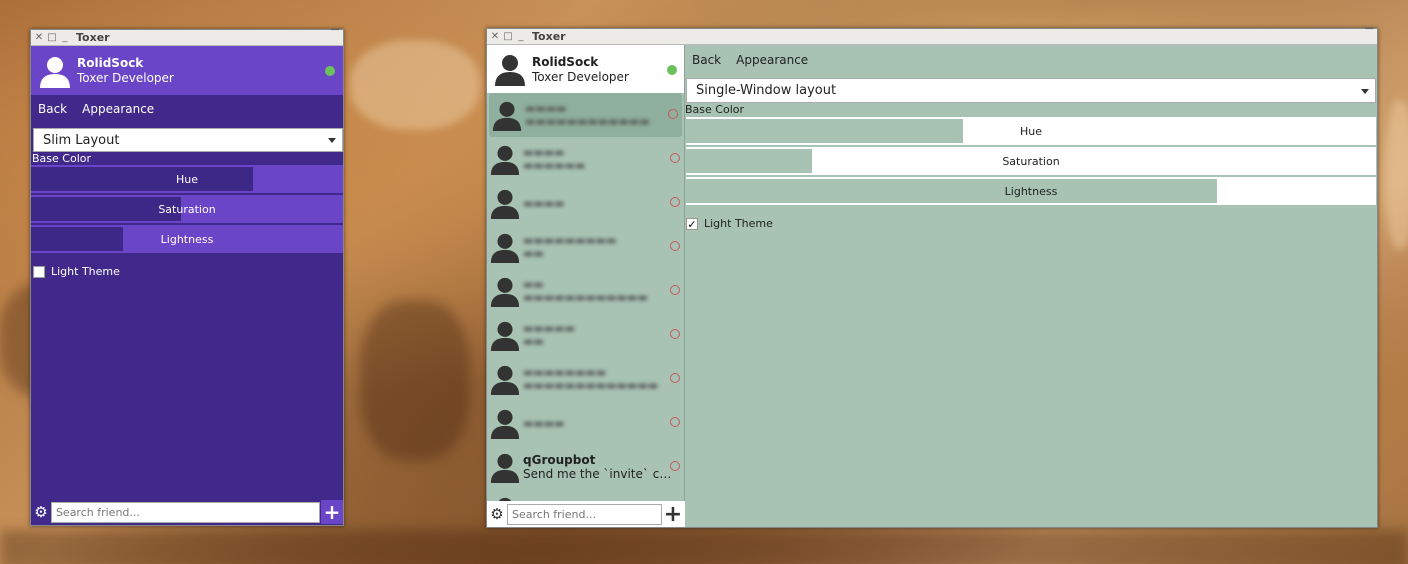  Describe the element at coordinates (81, 140) in the screenshot. I see `layout-select-value: Slim Layout` at that location.